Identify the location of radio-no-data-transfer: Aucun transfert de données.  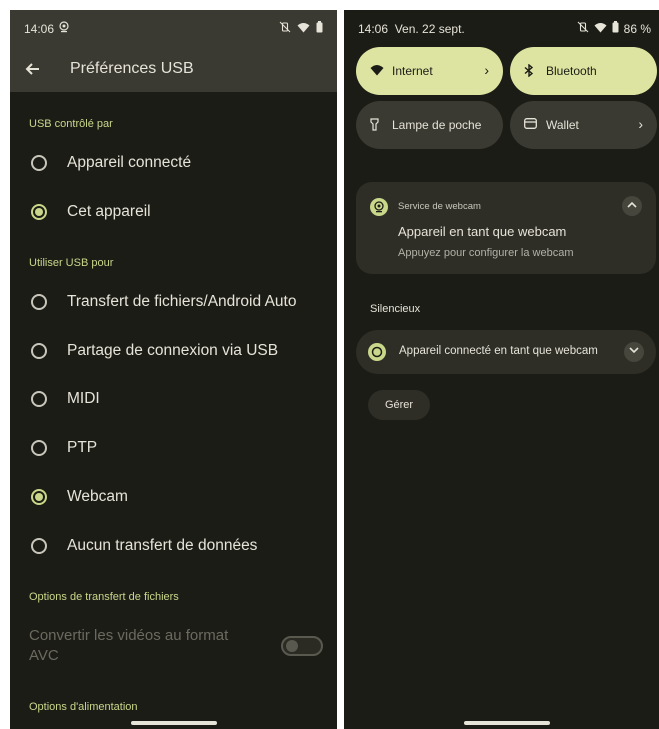
(173, 546).